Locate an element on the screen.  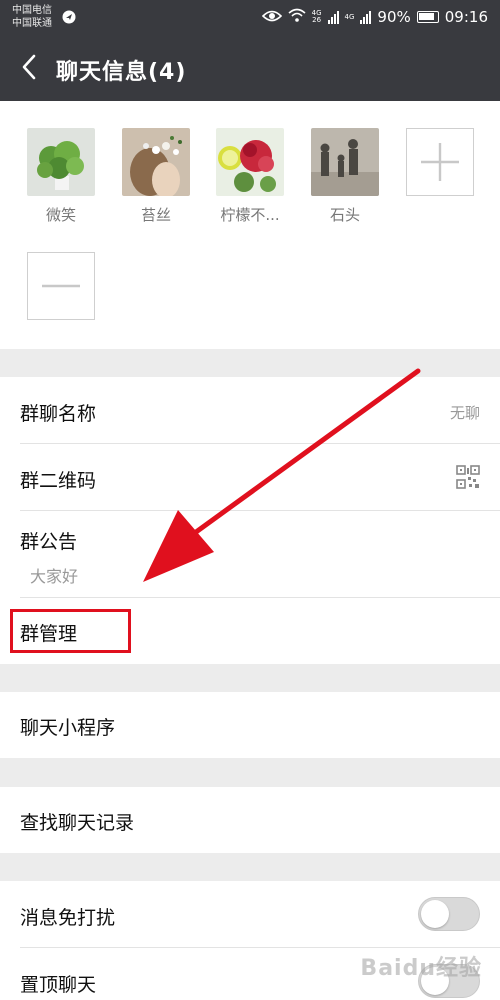
chevron-left-icon is located at coordinates (29, 67).